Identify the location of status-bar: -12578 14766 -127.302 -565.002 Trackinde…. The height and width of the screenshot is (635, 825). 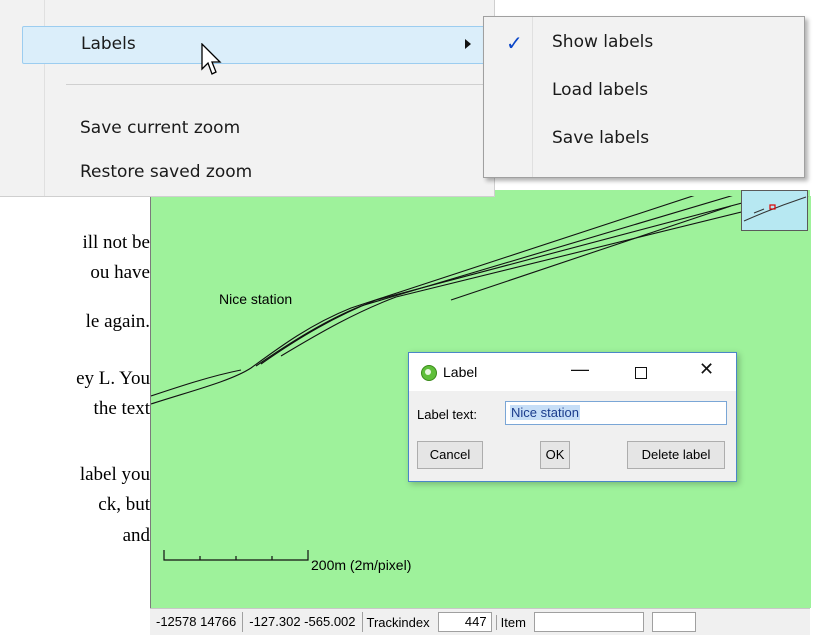
(480, 621).